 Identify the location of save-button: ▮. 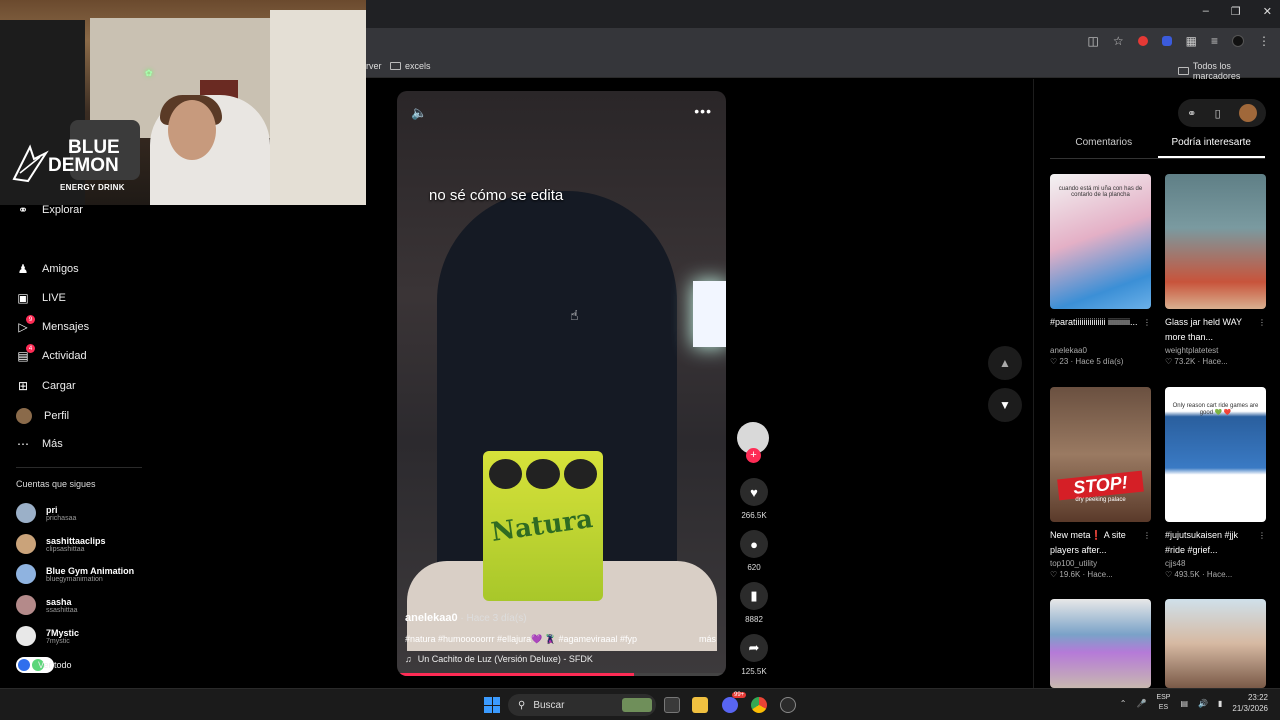
(754, 596).